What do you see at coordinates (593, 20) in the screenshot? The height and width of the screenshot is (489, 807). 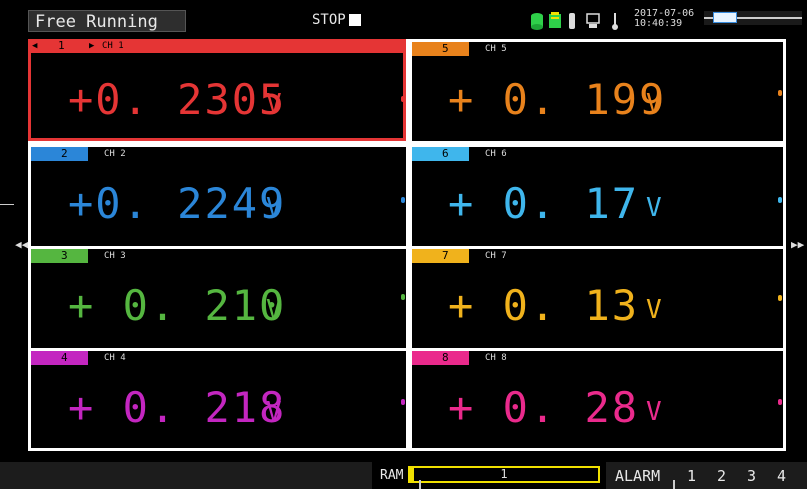 I see `network-icon` at bounding box center [593, 20].